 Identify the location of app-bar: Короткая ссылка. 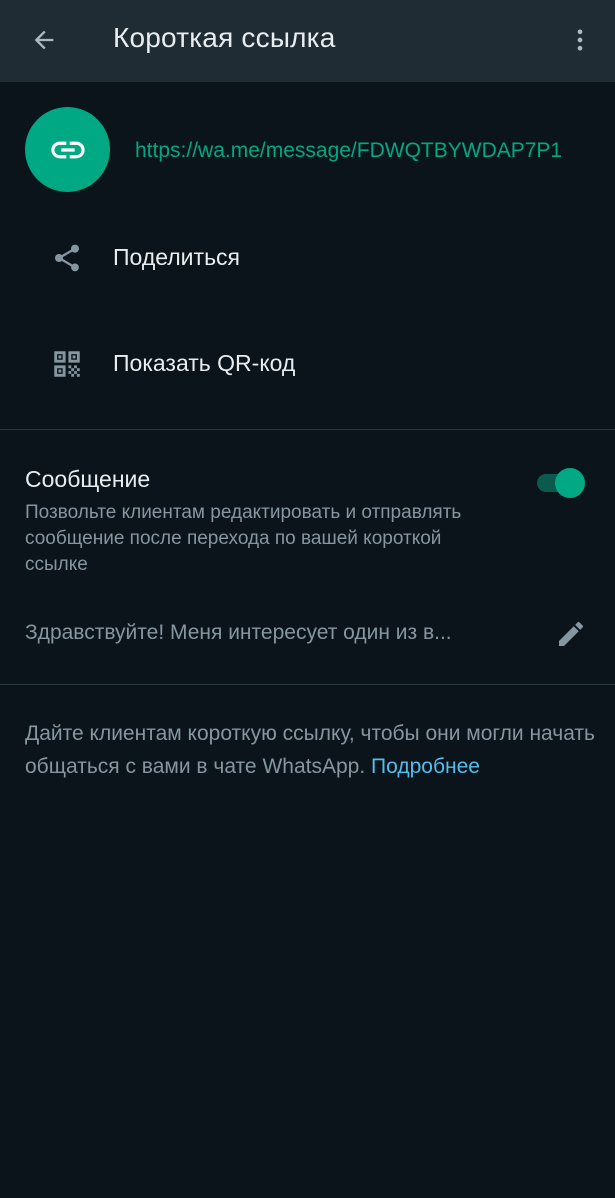
(307, 41).